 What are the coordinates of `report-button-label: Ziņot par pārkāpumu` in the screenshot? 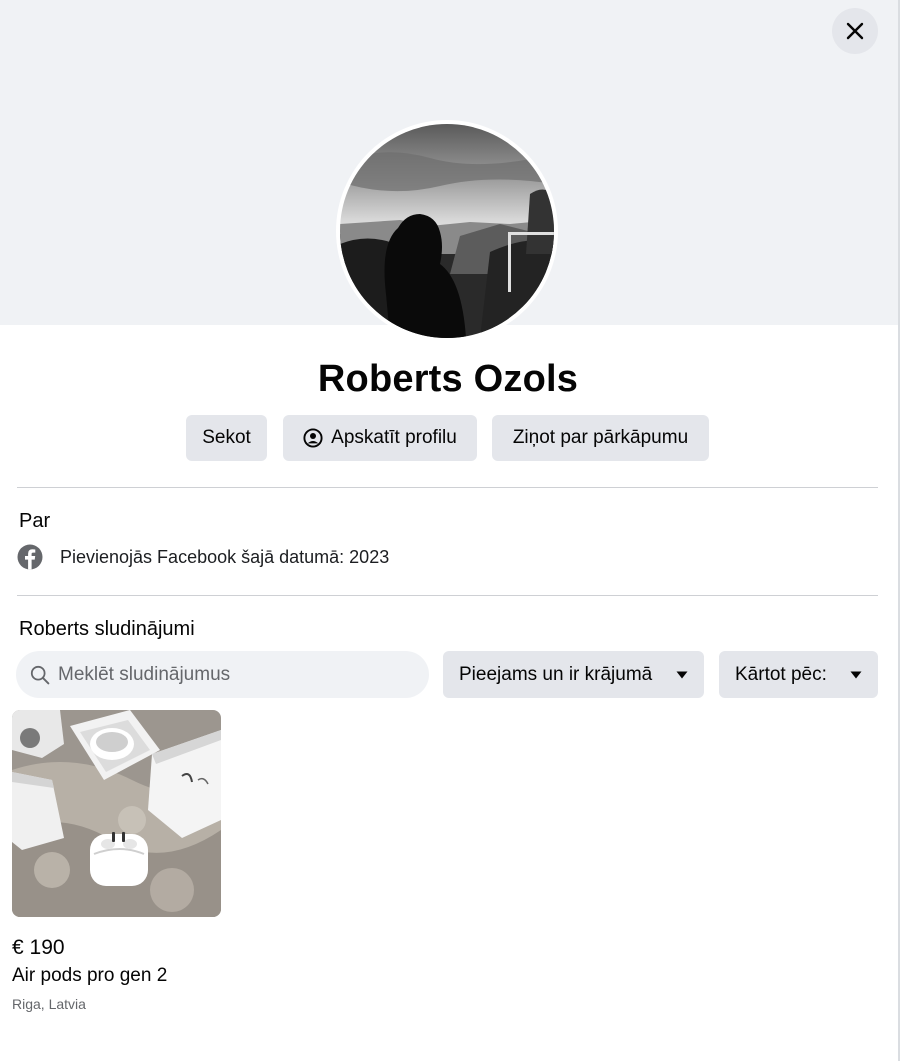 It's located at (600, 437).